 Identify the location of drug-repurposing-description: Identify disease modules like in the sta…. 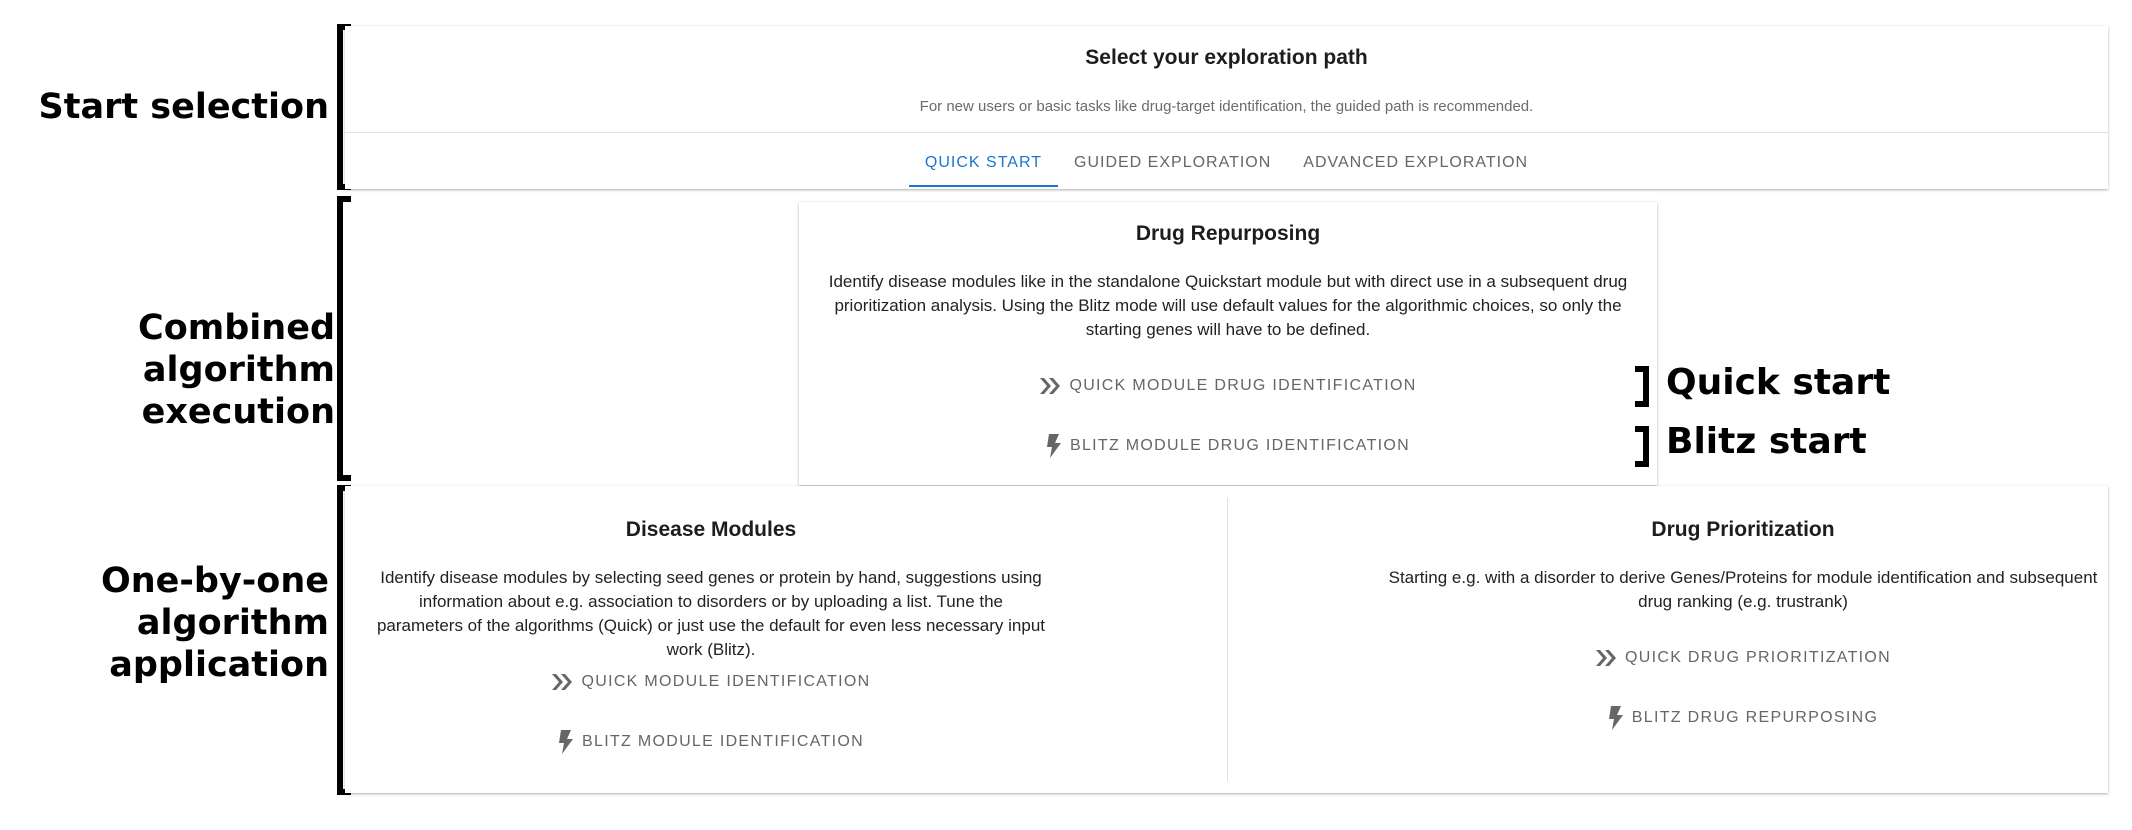
(1228, 305).